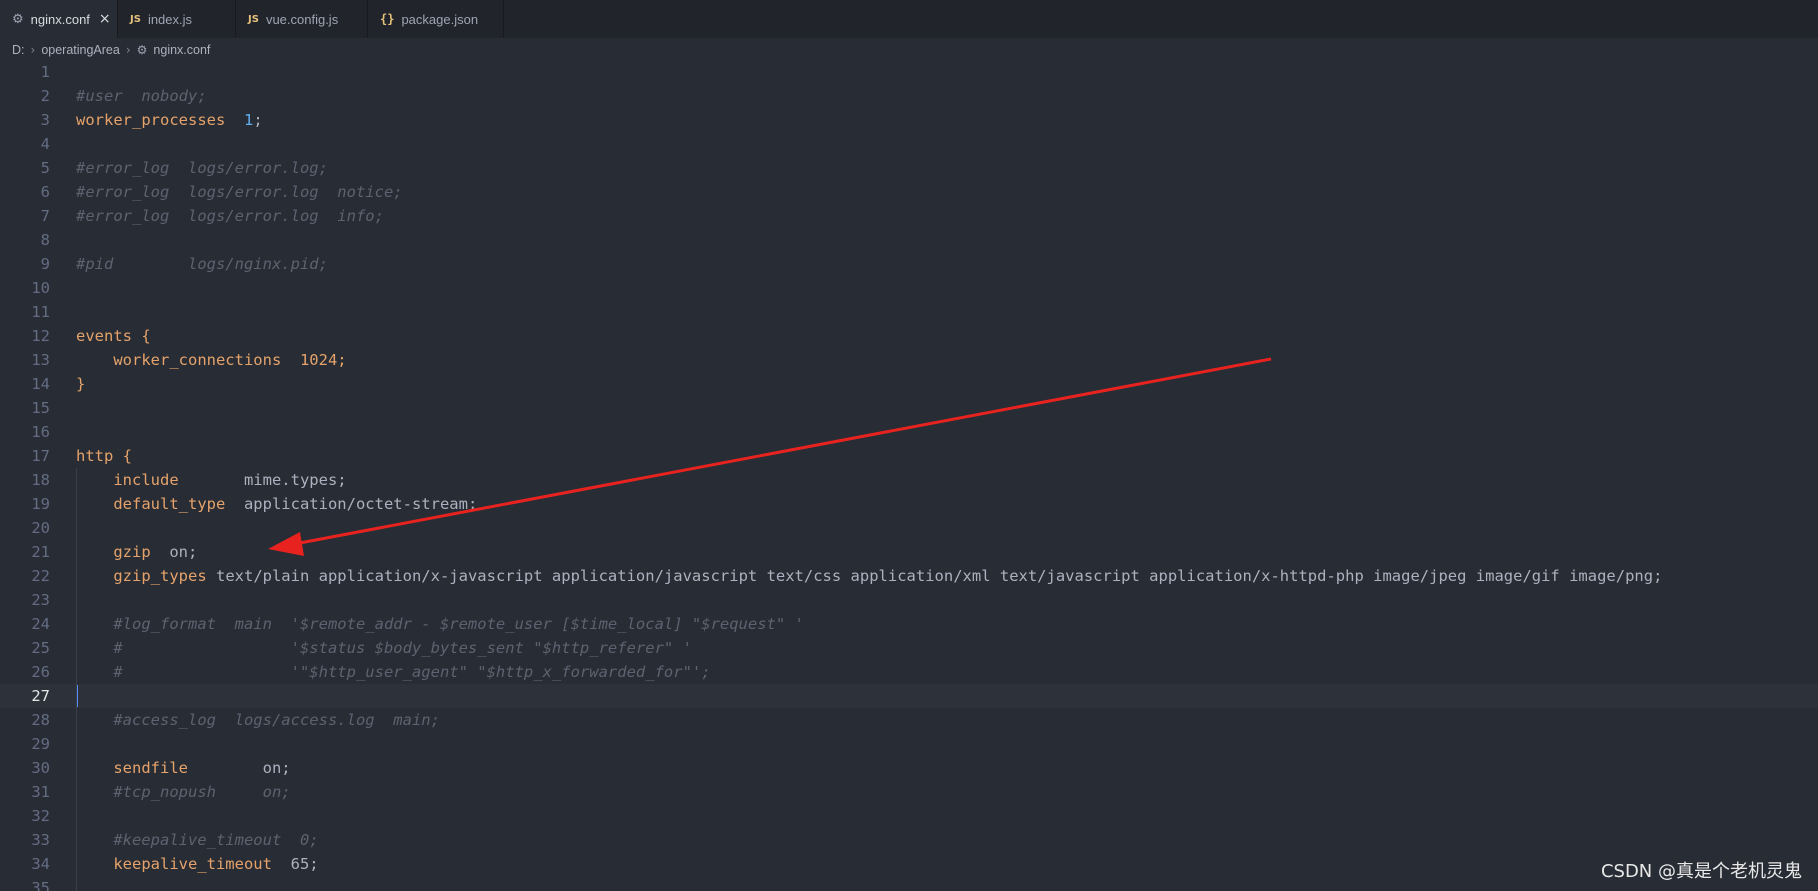 Image resolution: width=1818 pixels, height=891 pixels. Describe the element at coordinates (128, 50) in the screenshot. I see `chevron-right-icon: ›` at that location.